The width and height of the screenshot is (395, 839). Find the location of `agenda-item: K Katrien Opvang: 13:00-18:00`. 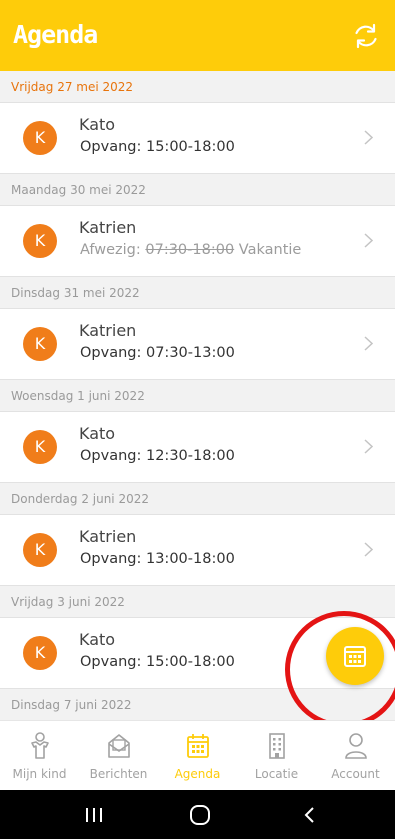

agenda-item: K Katrien Opvang: 13:00-18:00 is located at coordinates (197, 550).